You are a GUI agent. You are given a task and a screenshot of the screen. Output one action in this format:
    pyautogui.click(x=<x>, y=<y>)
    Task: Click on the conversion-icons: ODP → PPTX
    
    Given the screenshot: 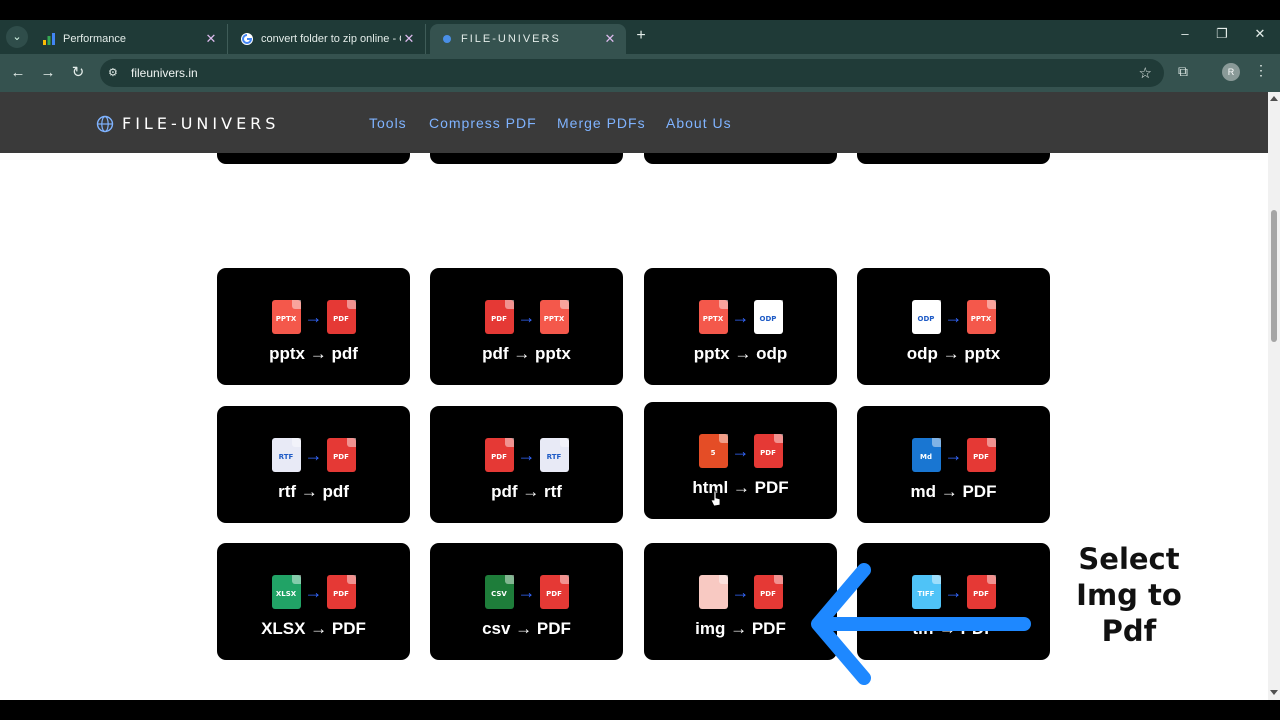 What is the action you would take?
    pyautogui.click(x=953, y=317)
    